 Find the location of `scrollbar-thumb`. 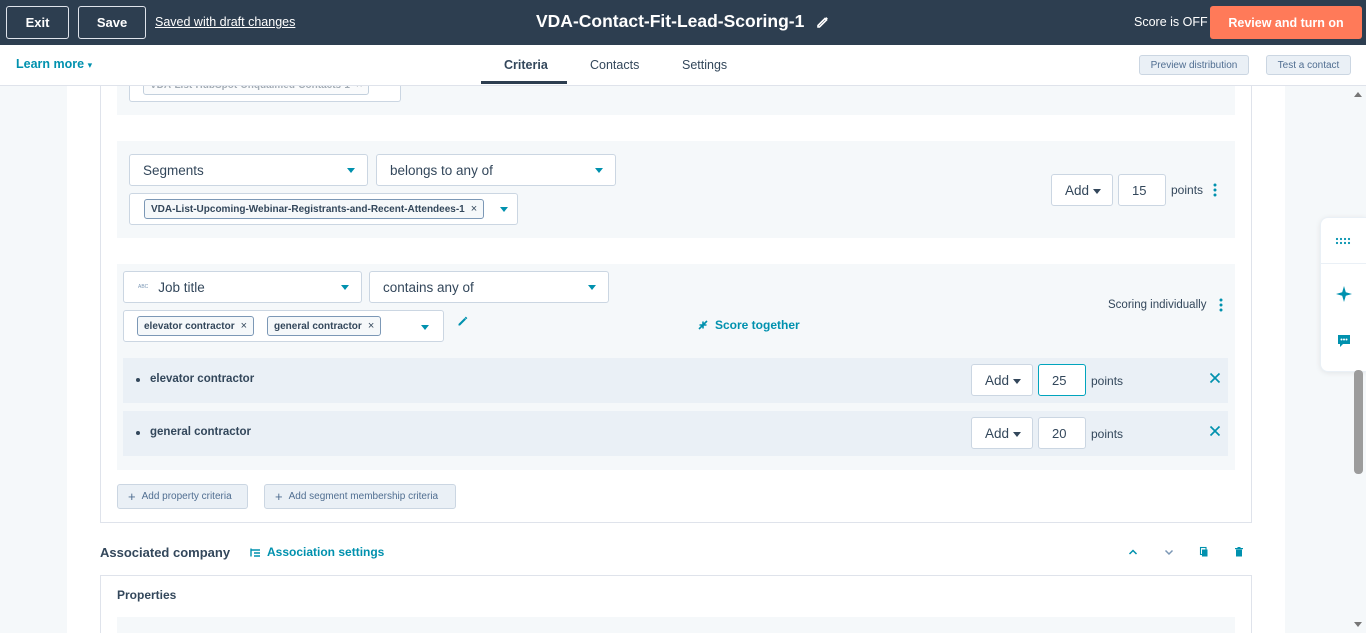

scrollbar-thumb is located at coordinates (1358, 422).